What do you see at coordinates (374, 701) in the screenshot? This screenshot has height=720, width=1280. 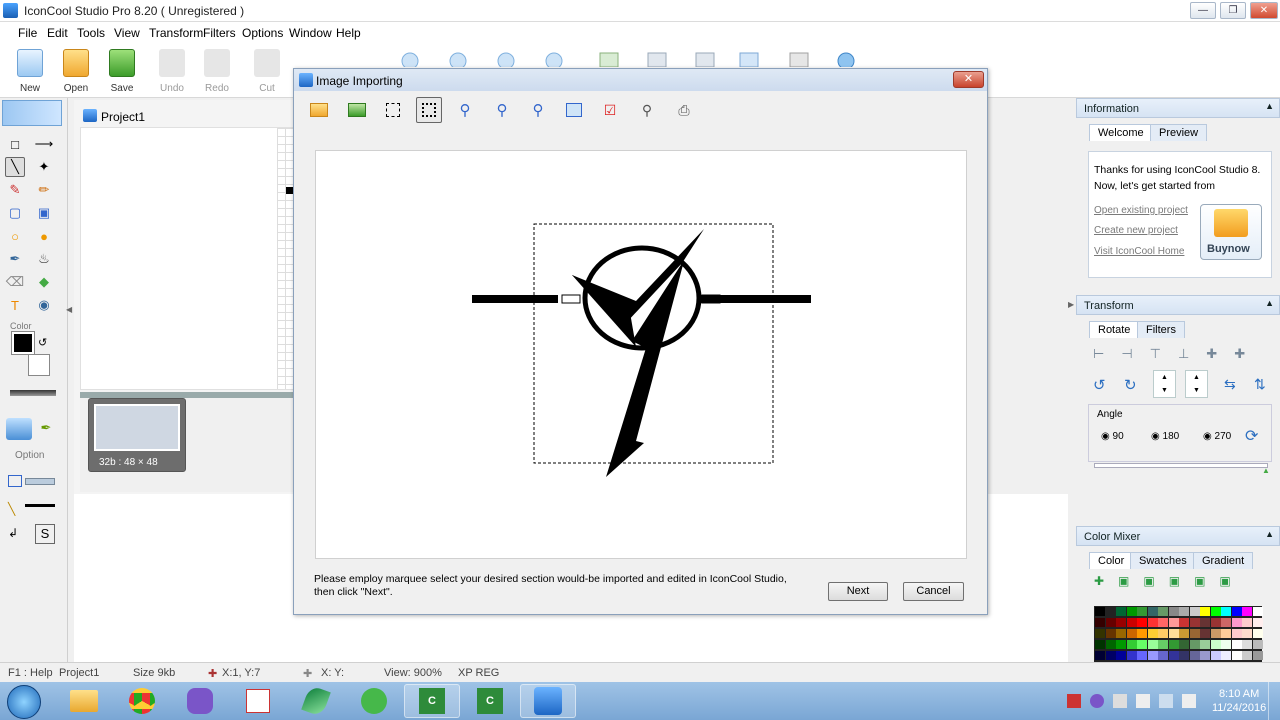 I see `taskbar-green-app-icon` at bounding box center [374, 701].